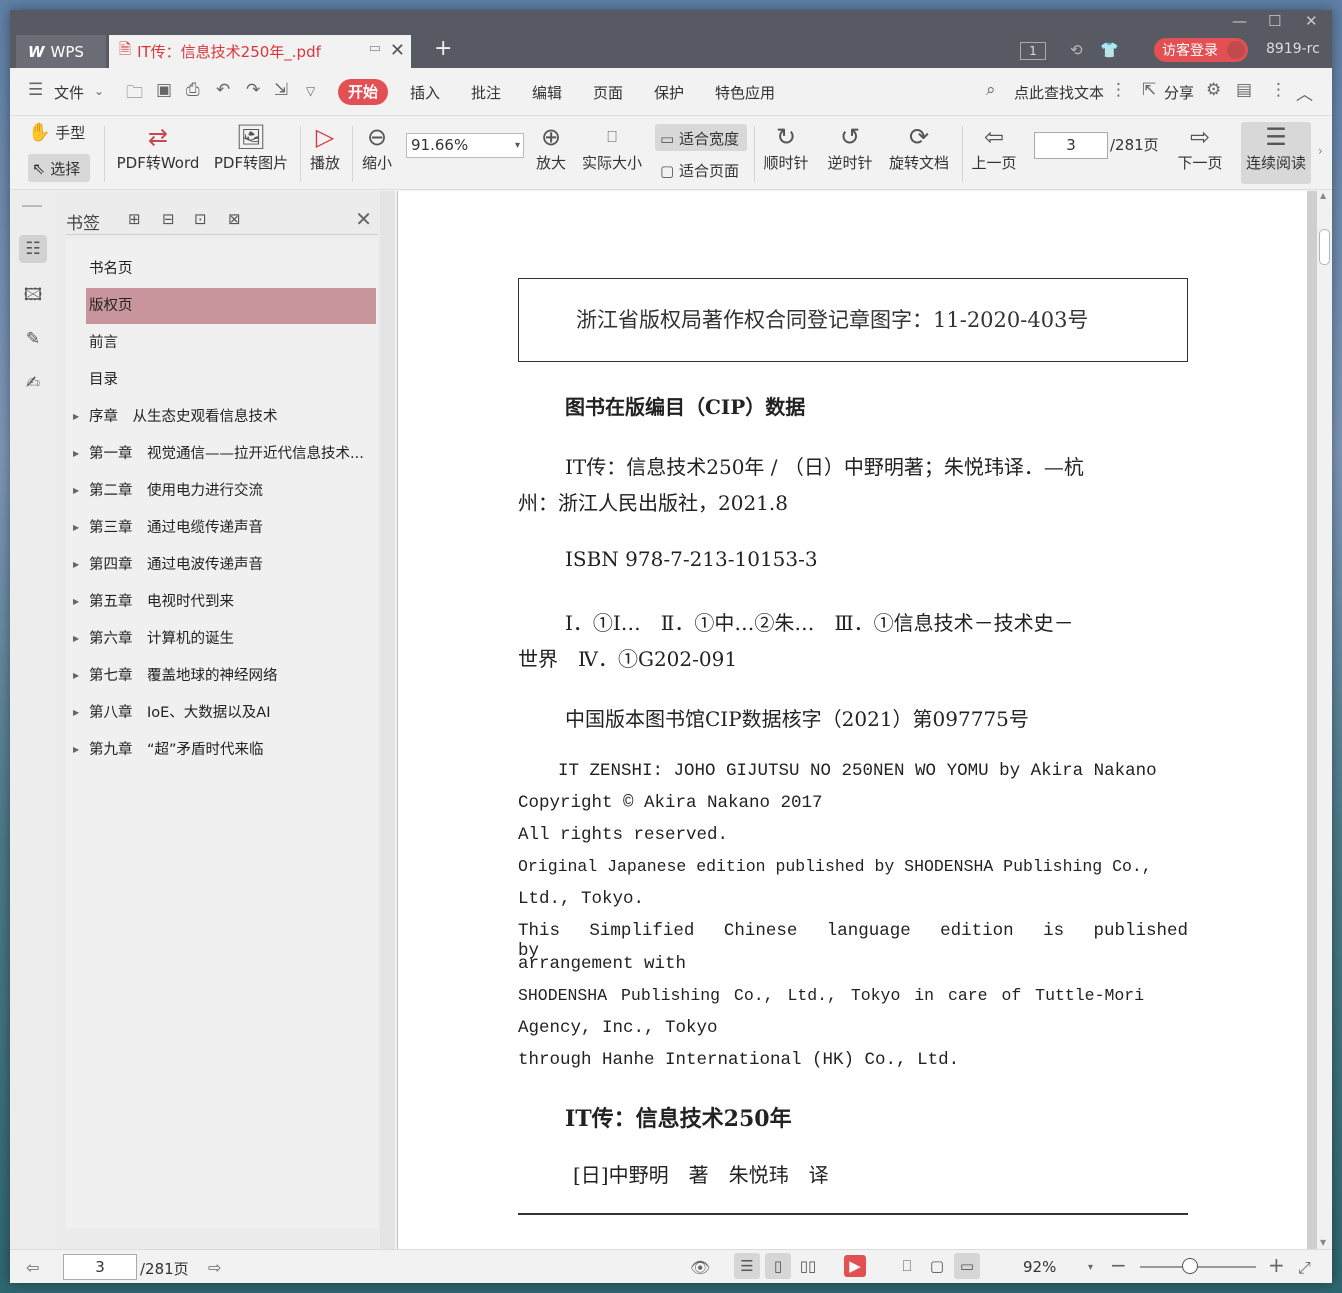 The height and width of the screenshot is (1293, 1342). I want to click on sync-icon: ⟲, so click(1076, 50).